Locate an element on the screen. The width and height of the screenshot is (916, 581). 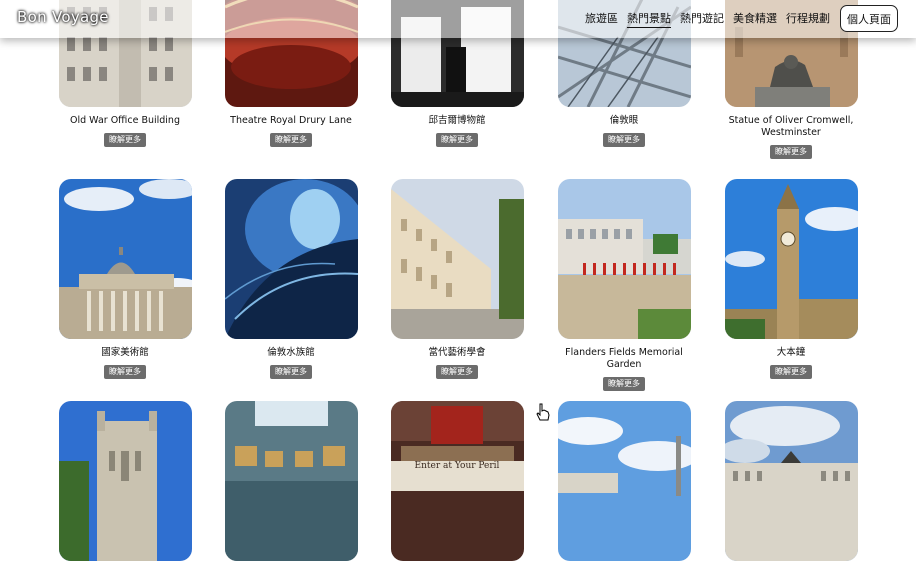
nav-travel-area: 旅遊區 is located at coordinates (601, 19).